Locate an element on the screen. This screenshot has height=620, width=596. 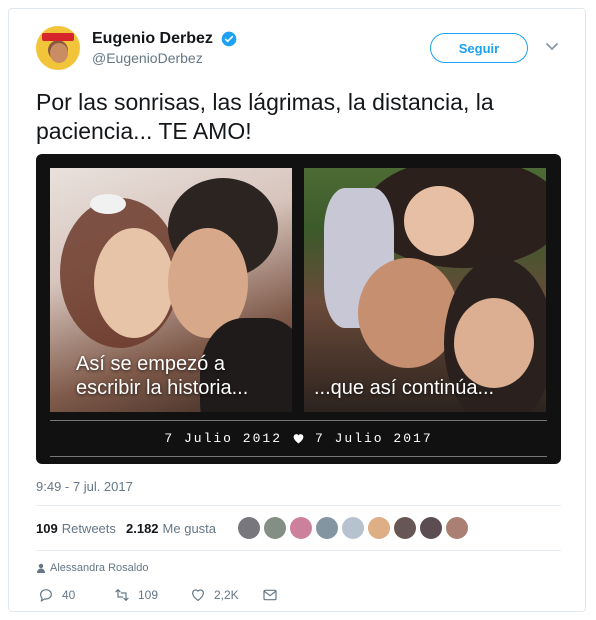
like-action: 2,2K is located at coordinates (214, 595).